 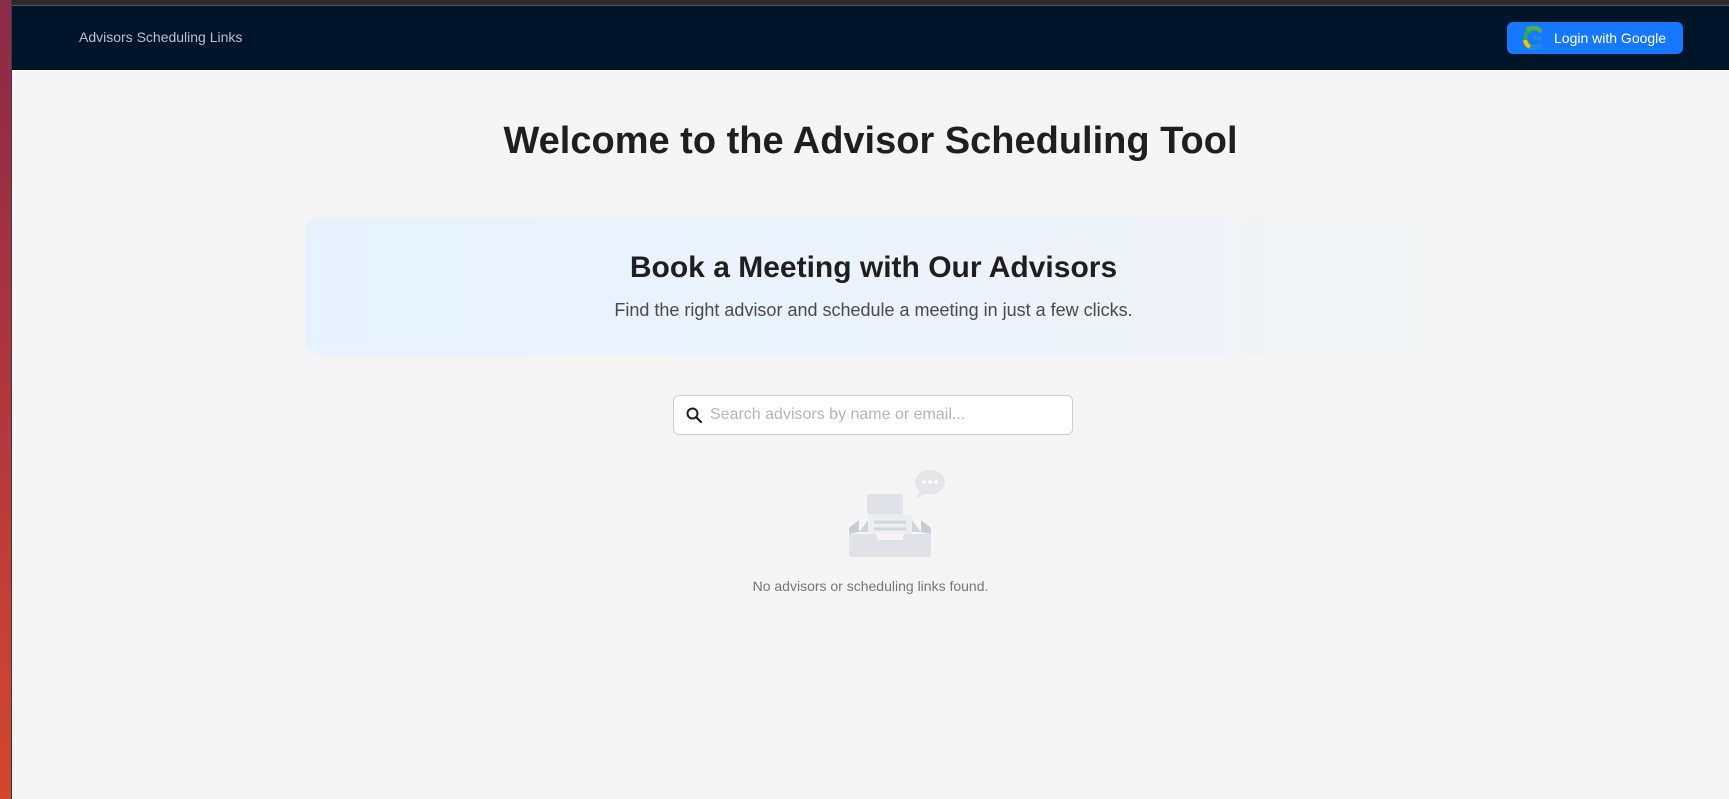 I want to click on hero-title: Book a Meeting with Our Advisors, so click(x=873, y=267).